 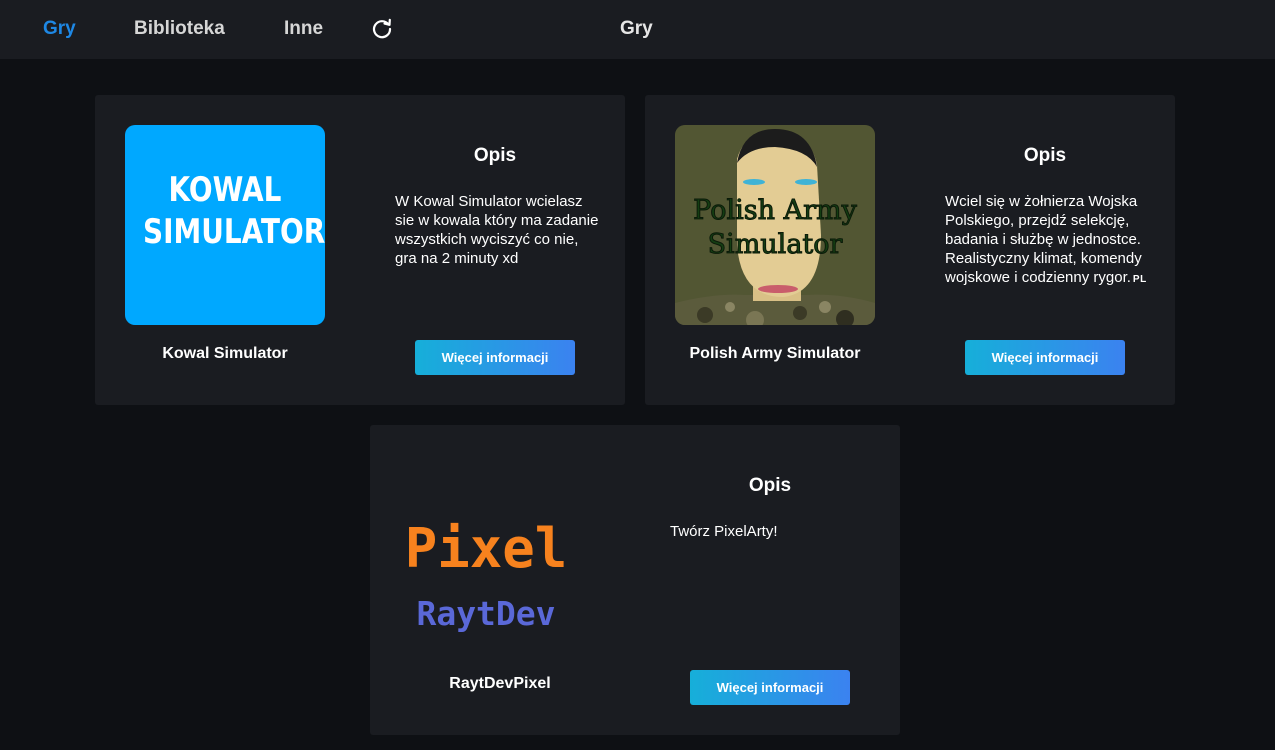 I want to click on nav-tab-gry: Gry, so click(x=59, y=29).